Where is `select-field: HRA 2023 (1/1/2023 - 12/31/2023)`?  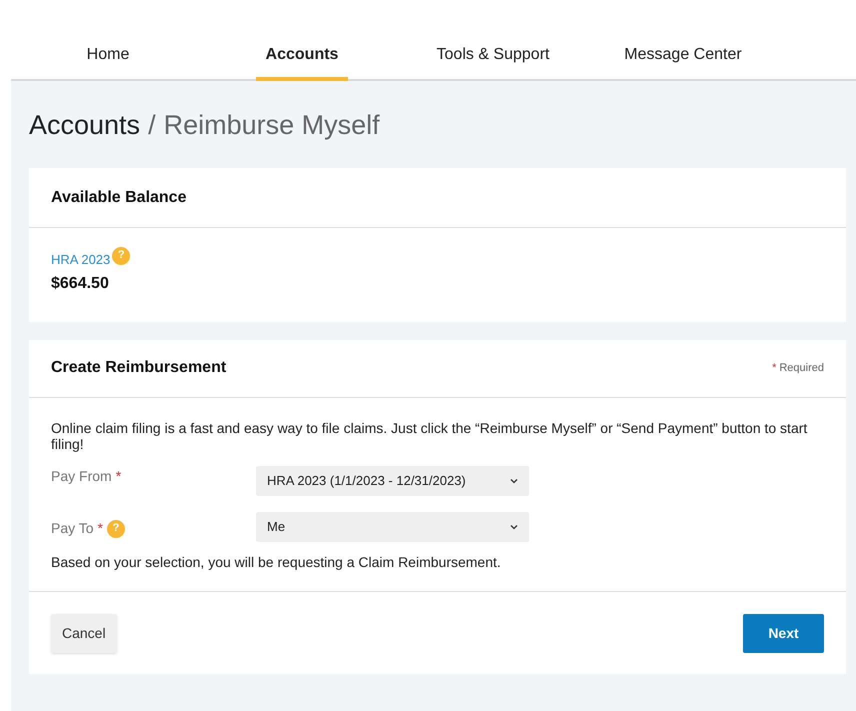
select-field: HRA 2023 (1/1/2023 - 12/31/2023) is located at coordinates (392, 481).